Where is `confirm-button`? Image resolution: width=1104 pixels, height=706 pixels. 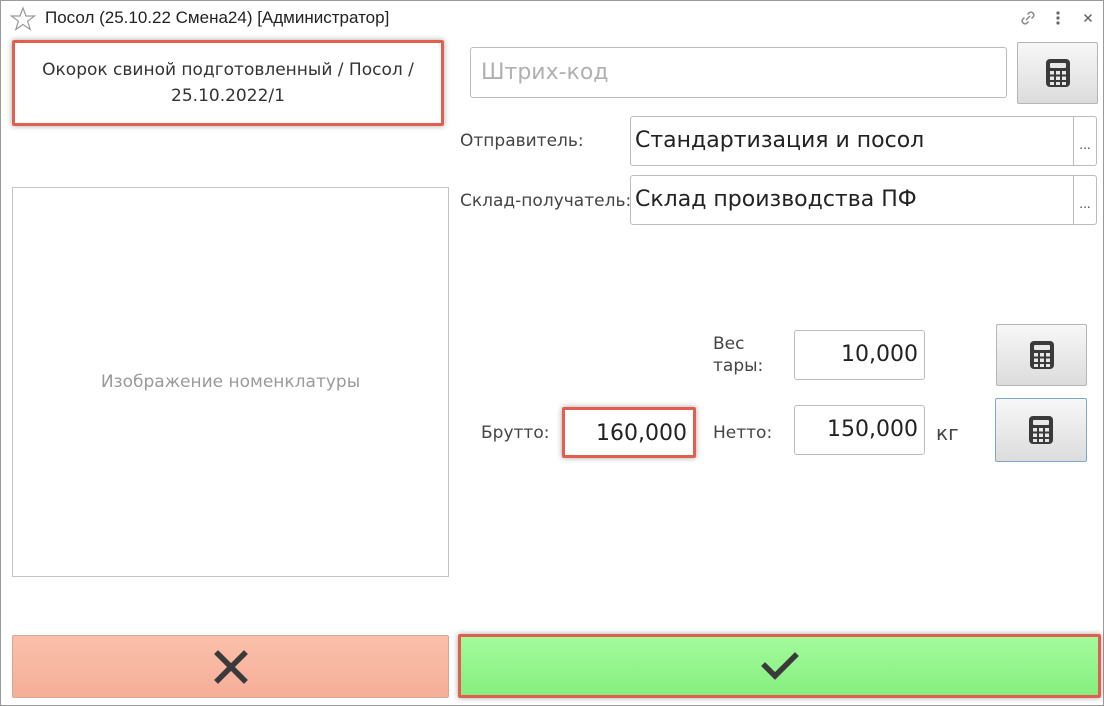
confirm-button is located at coordinates (779, 666).